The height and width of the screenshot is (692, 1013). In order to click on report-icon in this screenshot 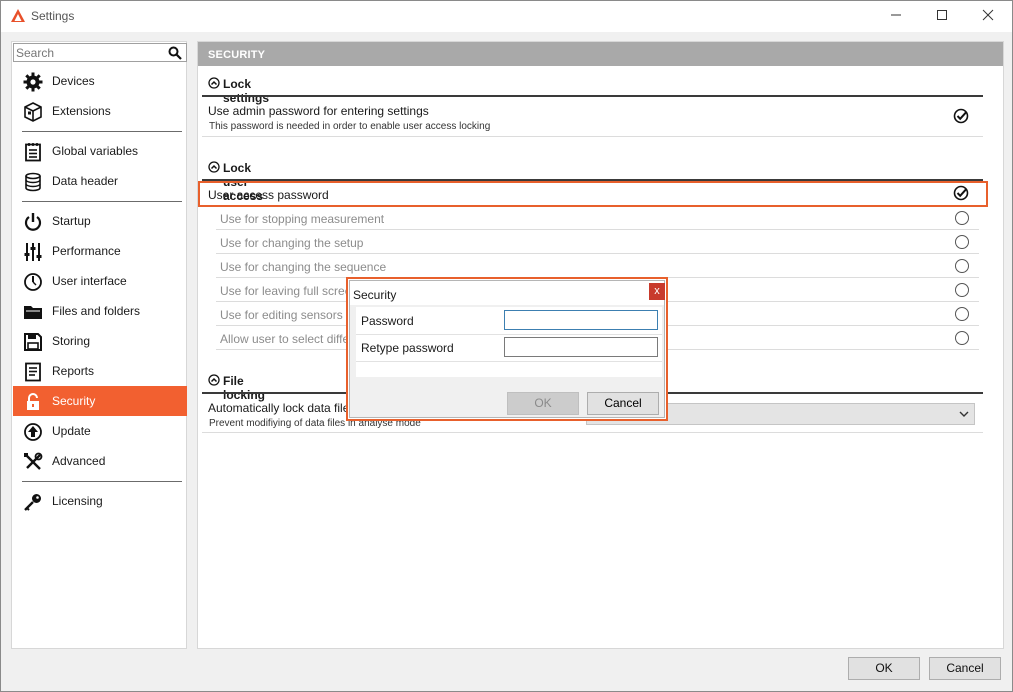, I will do `click(33, 372)`.